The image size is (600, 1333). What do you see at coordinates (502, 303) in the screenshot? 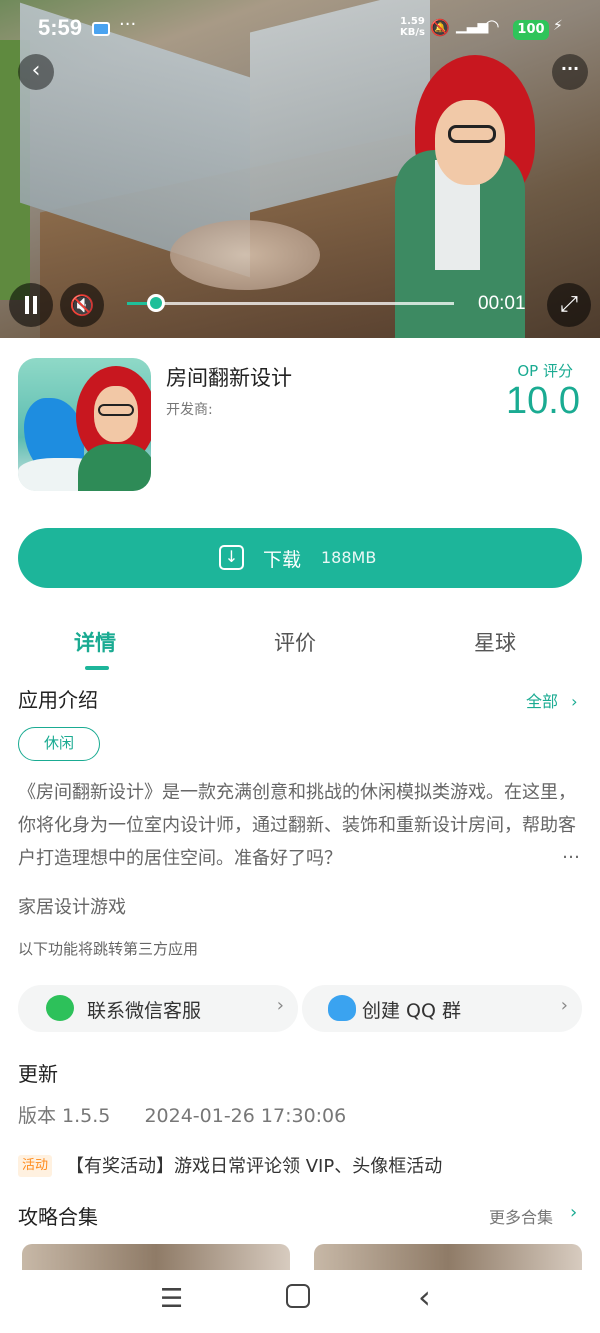
I see `video-time: 00:01` at bounding box center [502, 303].